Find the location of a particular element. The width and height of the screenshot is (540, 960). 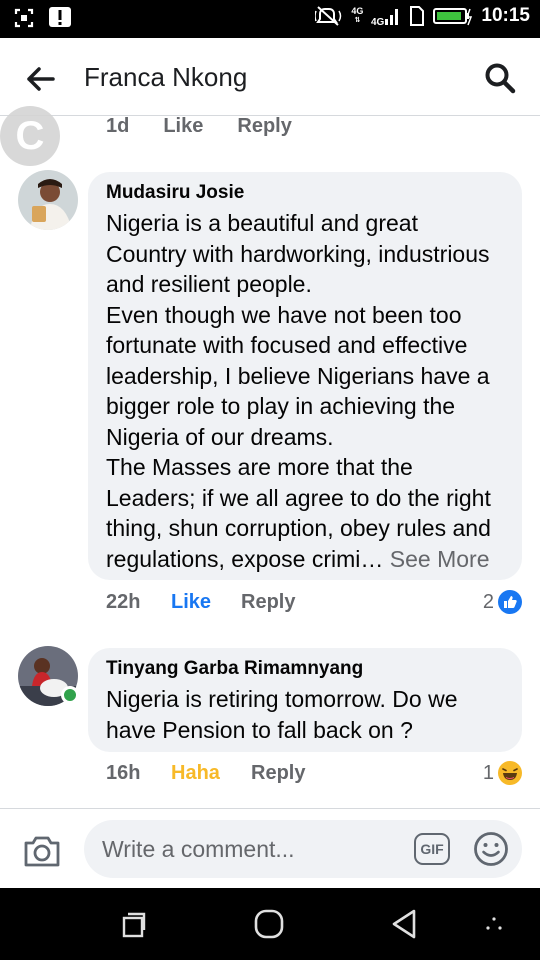

back-nav-button is located at coordinates (404, 924).